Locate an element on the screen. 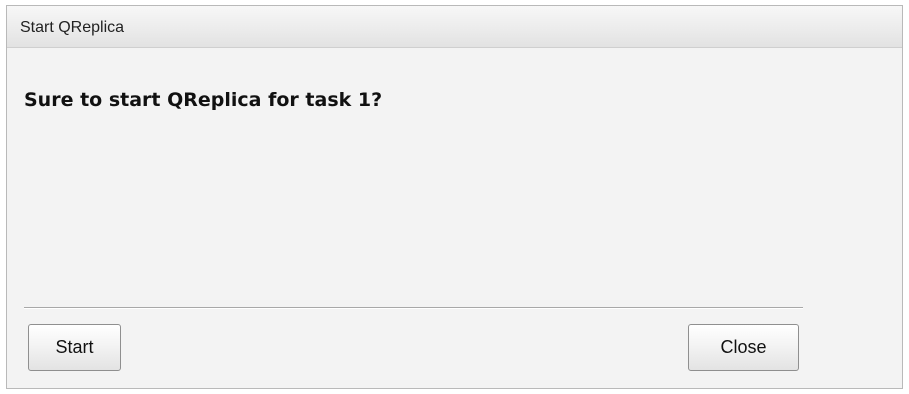  dialog-title: Start QReplica is located at coordinates (72, 27).